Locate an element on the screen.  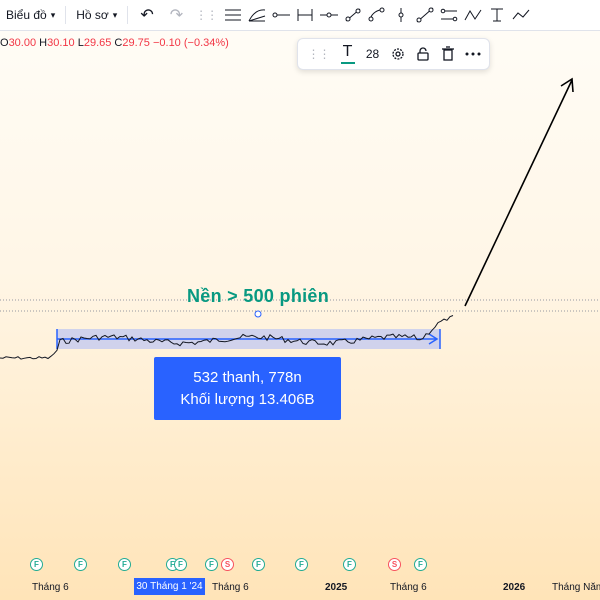
text-anchor-handle is located at coordinates (258, 314).